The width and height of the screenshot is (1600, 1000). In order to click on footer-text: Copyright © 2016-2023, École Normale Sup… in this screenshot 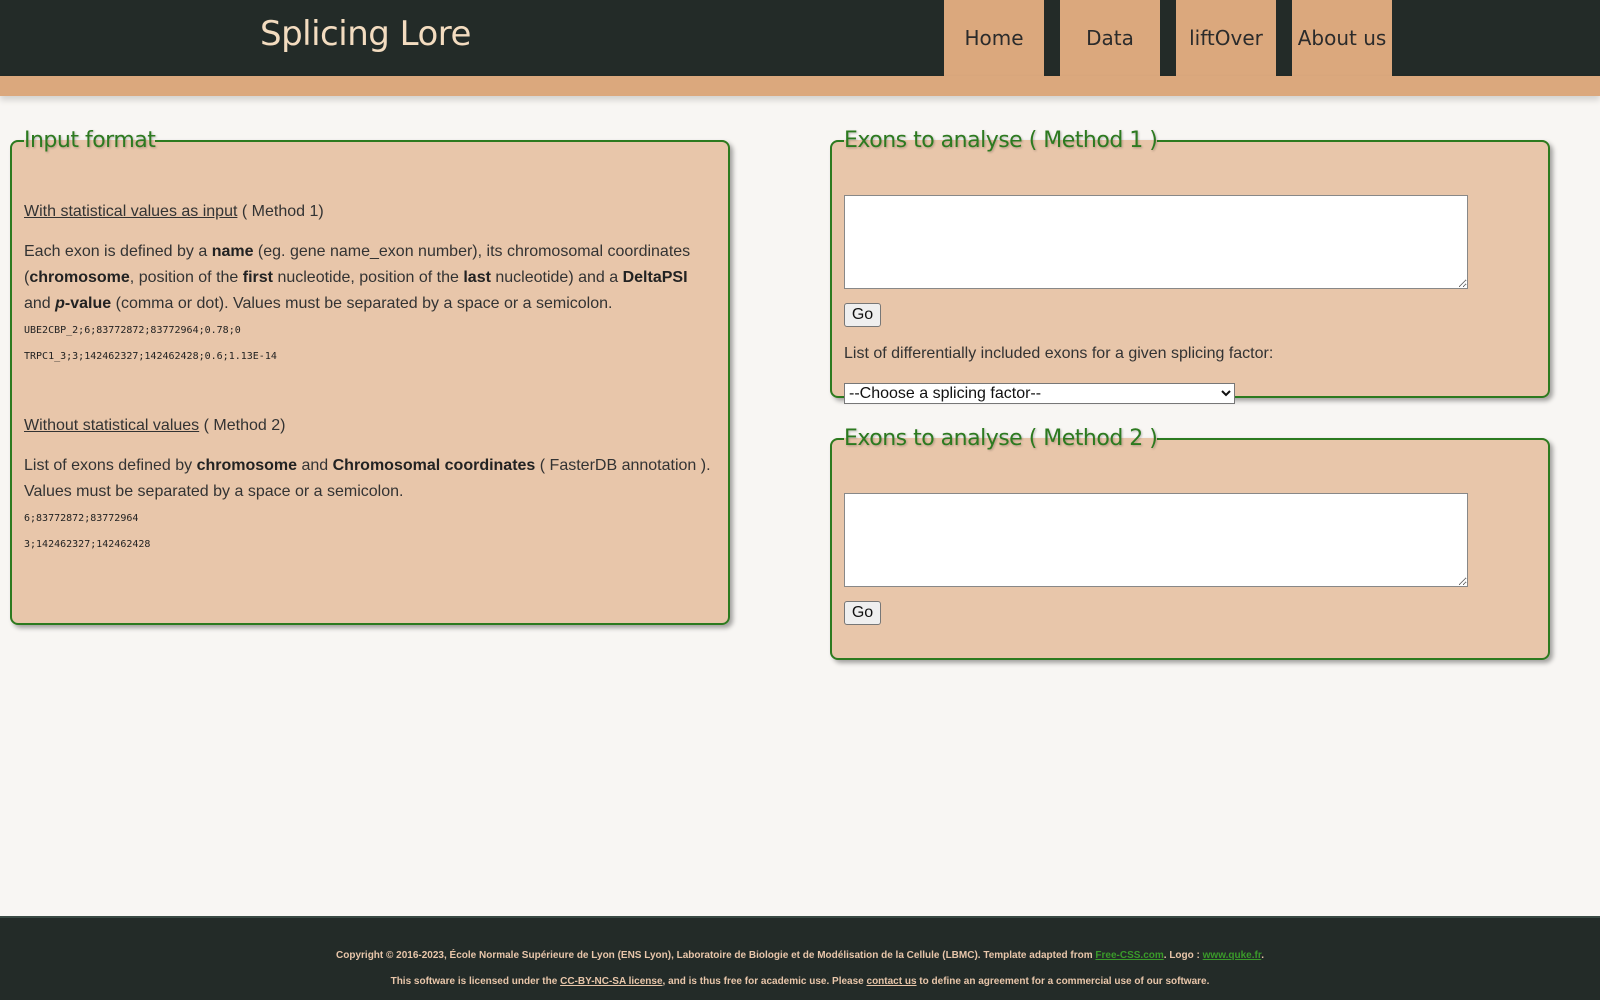, I will do `click(716, 955)`.